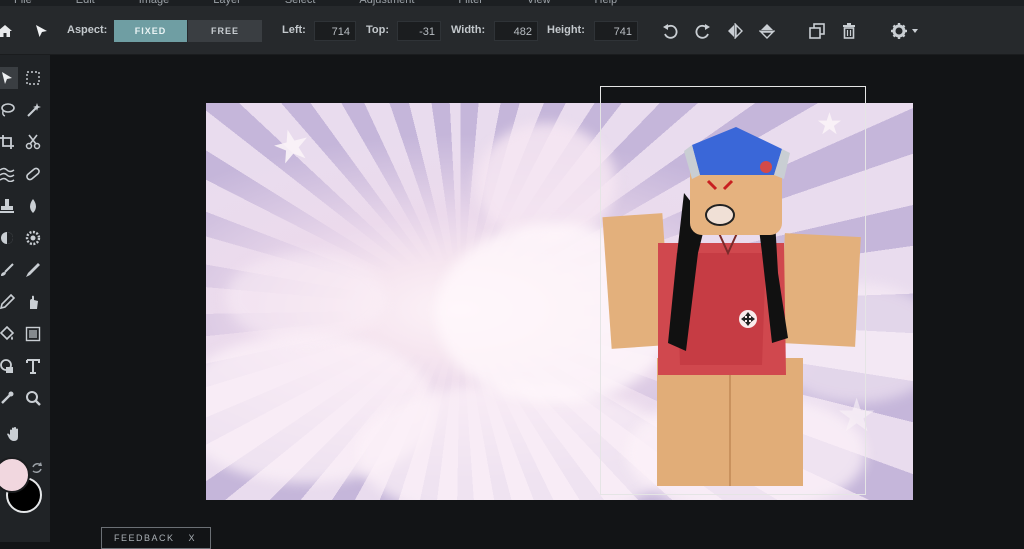  I want to click on aspect-free-button: FREE, so click(225, 31).